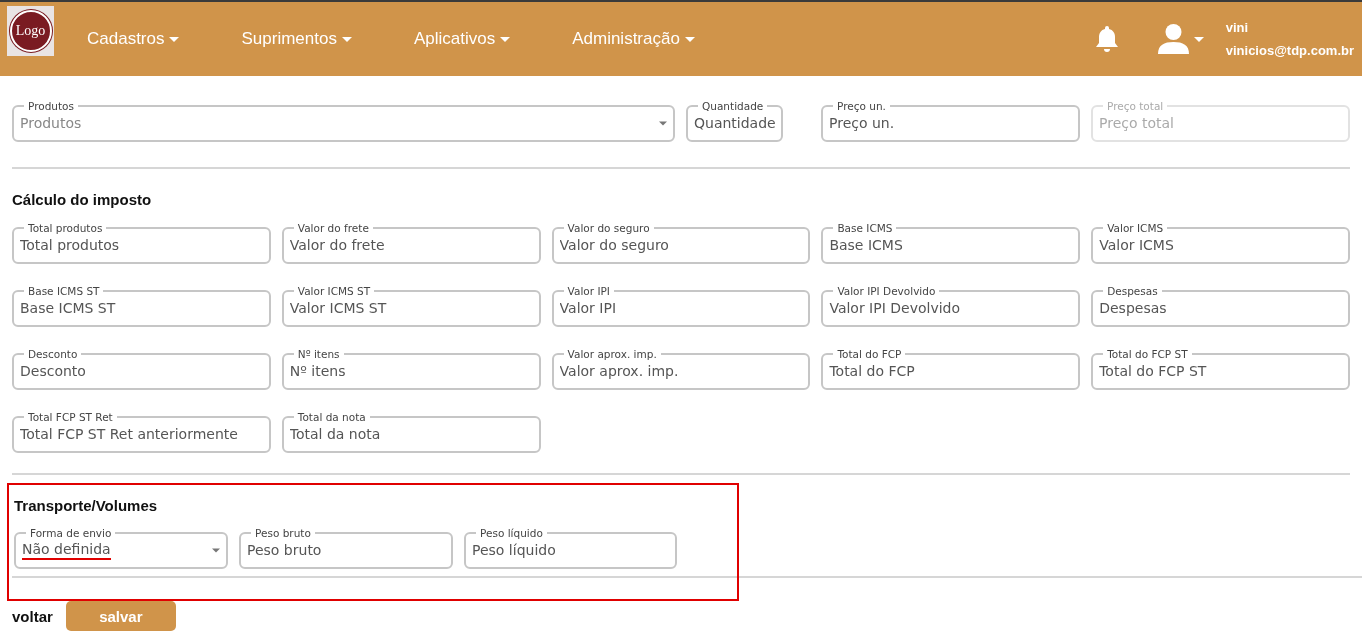  I want to click on field-input: Base ICMS, so click(951, 245).